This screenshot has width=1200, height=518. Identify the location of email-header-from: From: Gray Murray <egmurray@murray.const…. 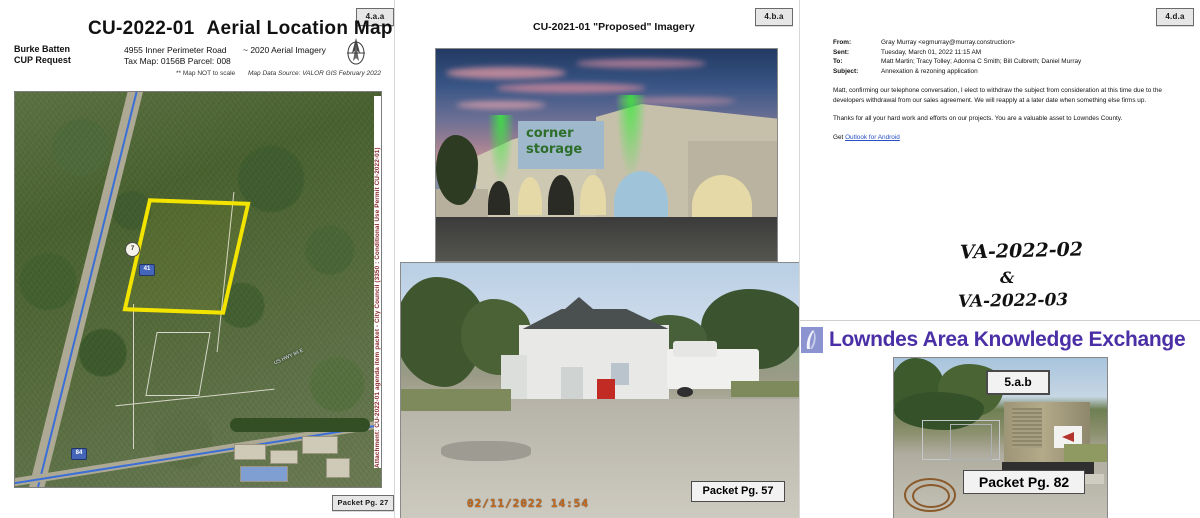
(1003, 43).